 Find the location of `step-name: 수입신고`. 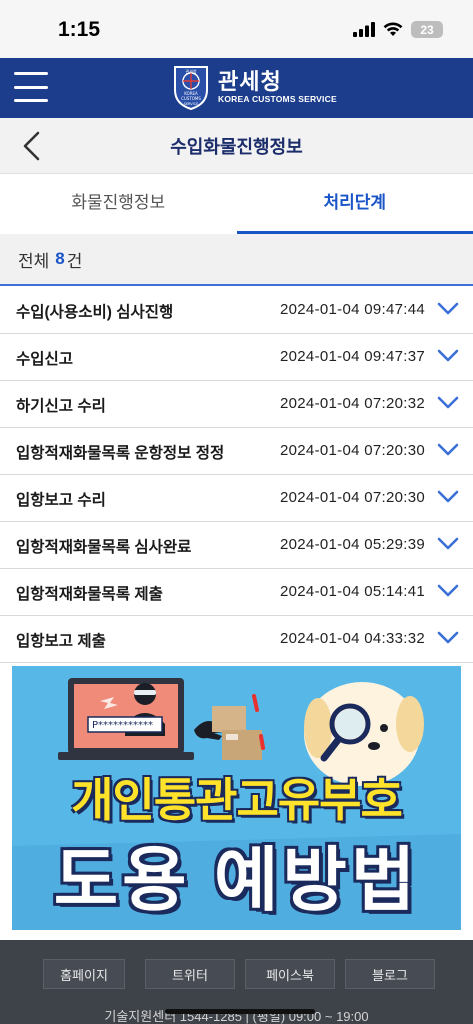

step-name: 수입신고 is located at coordinates (45, 359).